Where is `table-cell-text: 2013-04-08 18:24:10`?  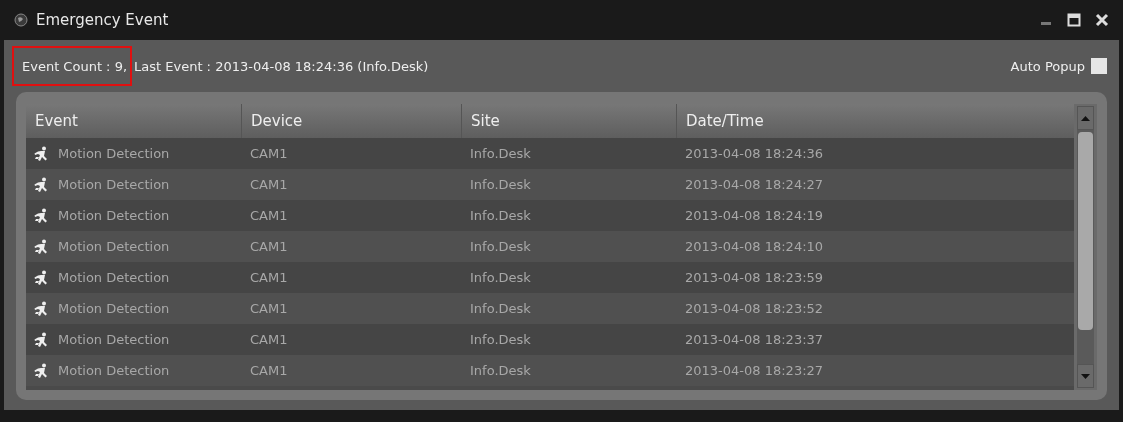 table-cell-text: 2013-04-08 18:24:10 is located at coordinates (754, 247).